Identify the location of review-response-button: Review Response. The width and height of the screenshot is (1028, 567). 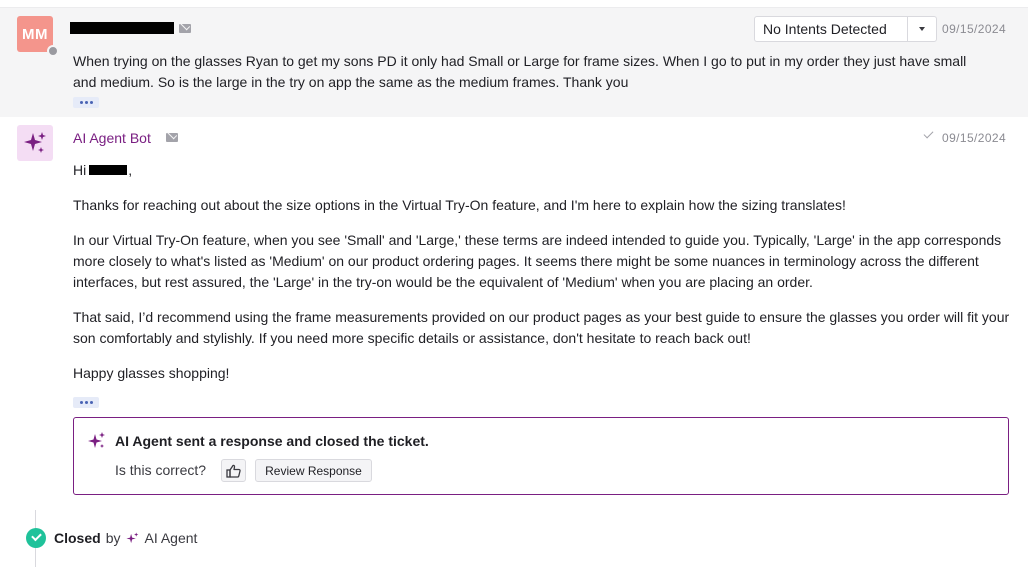
(313, 470).